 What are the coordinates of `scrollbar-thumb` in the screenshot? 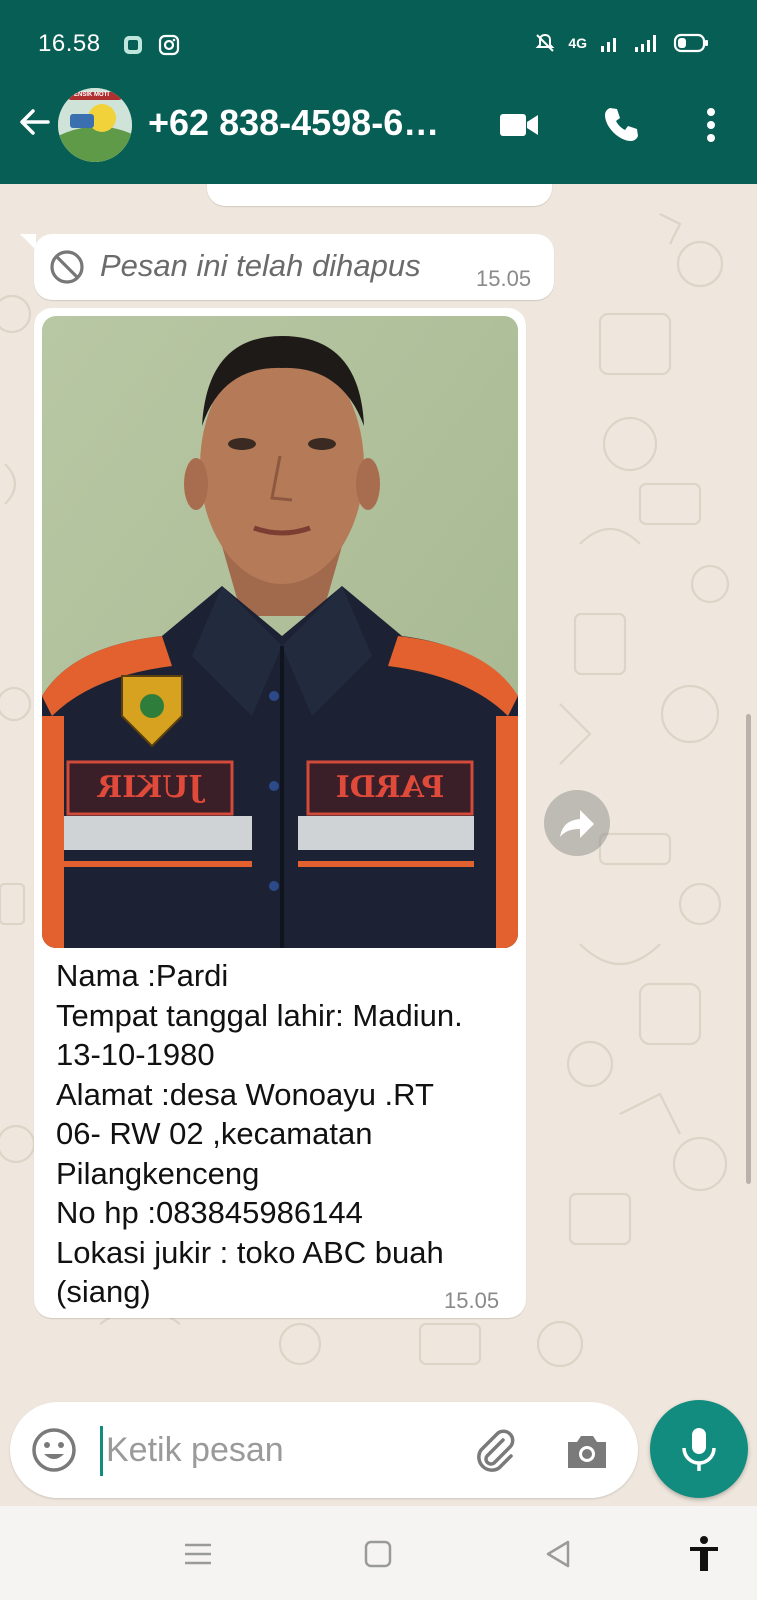 It's located at (748, 949).